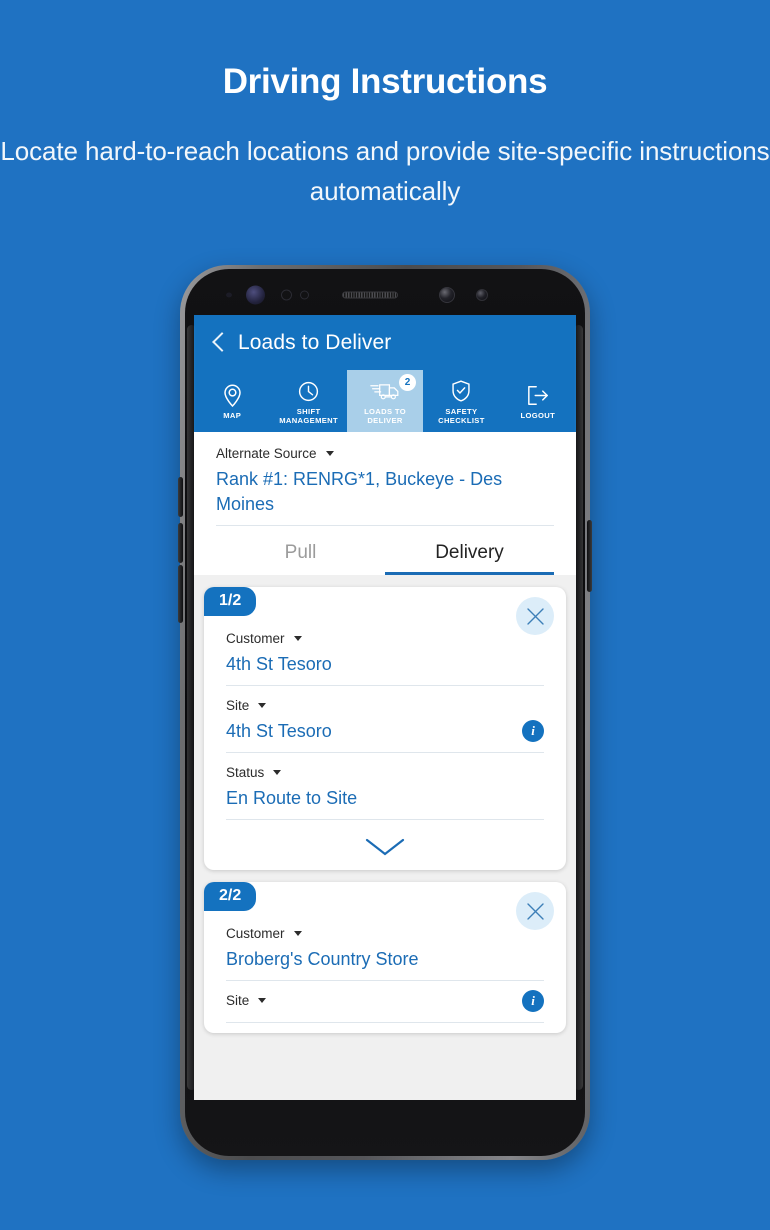 The image size is (770, 1230). What do you see at coordinates (232, 416) in the screenshot?
I see `tab-label-map: MAP` at bounding box center [232, 416].